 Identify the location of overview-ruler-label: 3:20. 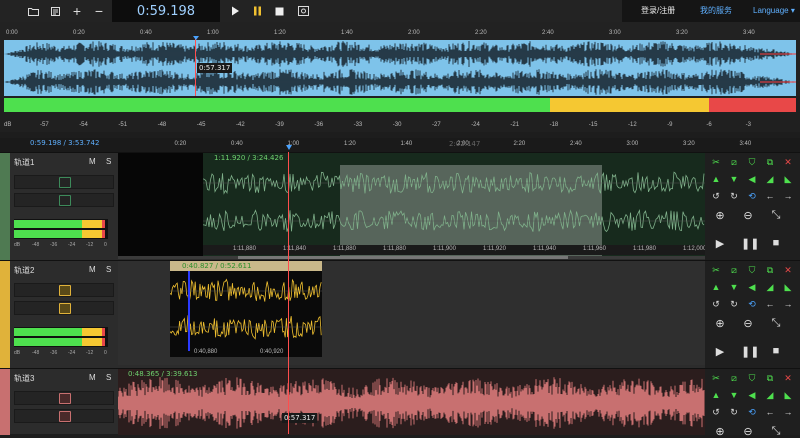
(682, 33).